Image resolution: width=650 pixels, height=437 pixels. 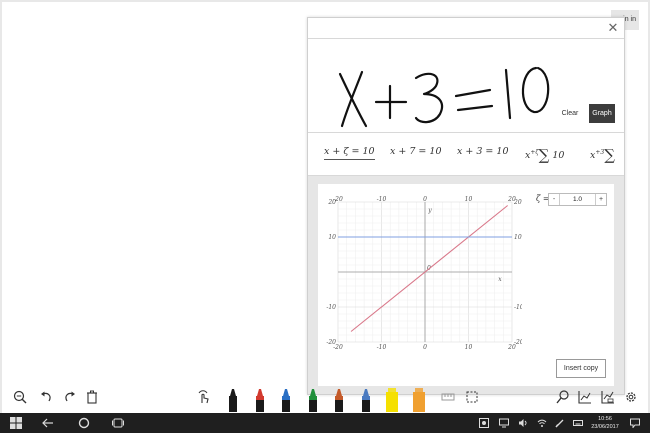 What do you see at coordinates (331, 202) in the screenshot?
I see `y-tick-label-left: 20` at bounding box center [331, 202].